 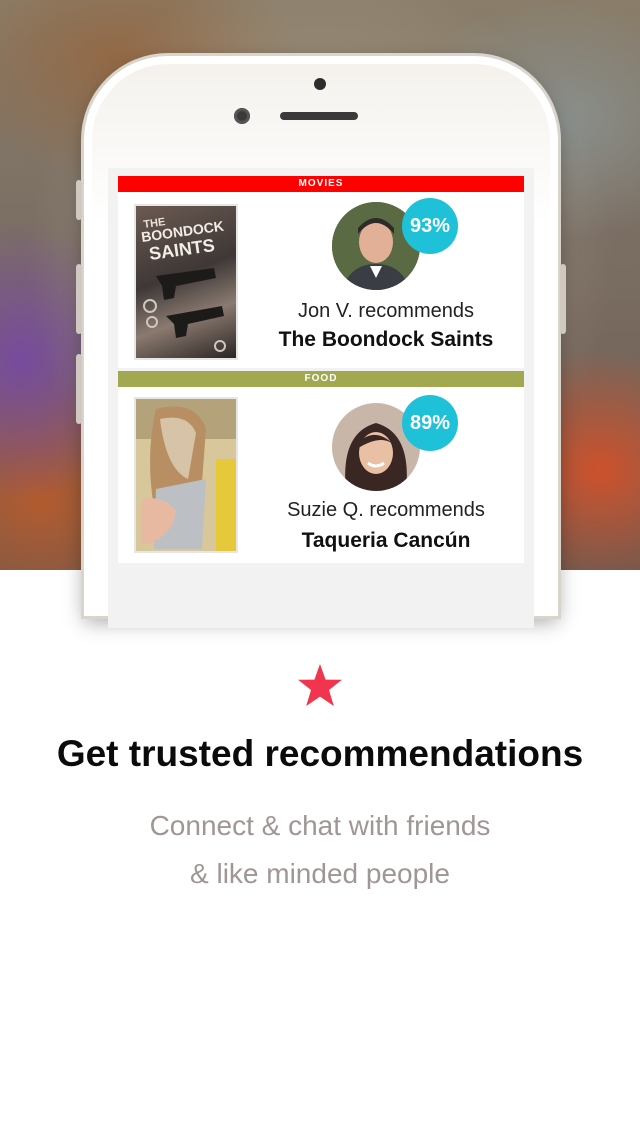 What do you see at coordinates (79, 389) in the screenshot?
I see `phone-volume-down` at bounding box center [79, 389].